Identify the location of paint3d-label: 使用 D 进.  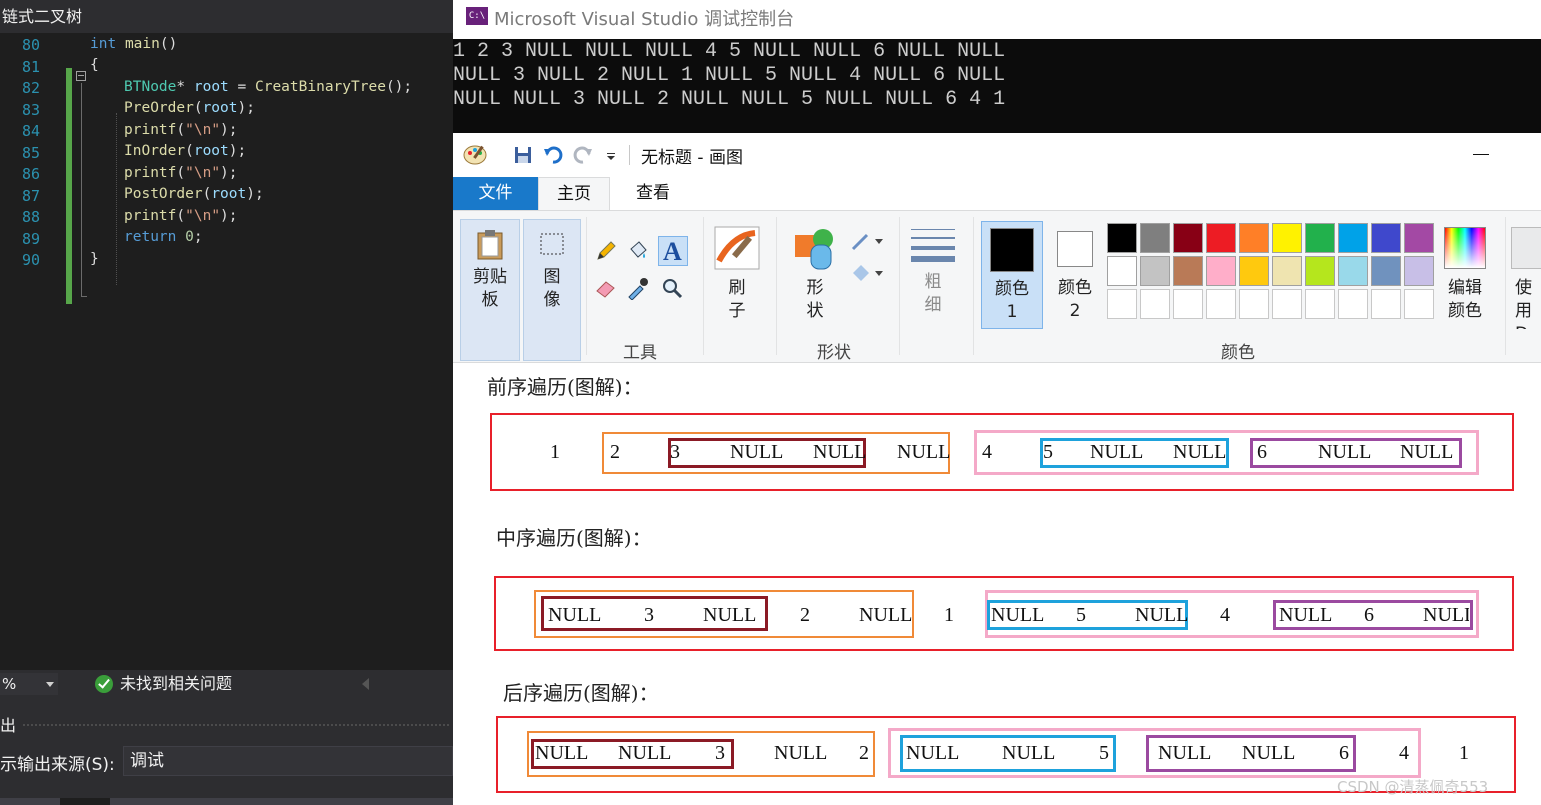
(1523, 303).